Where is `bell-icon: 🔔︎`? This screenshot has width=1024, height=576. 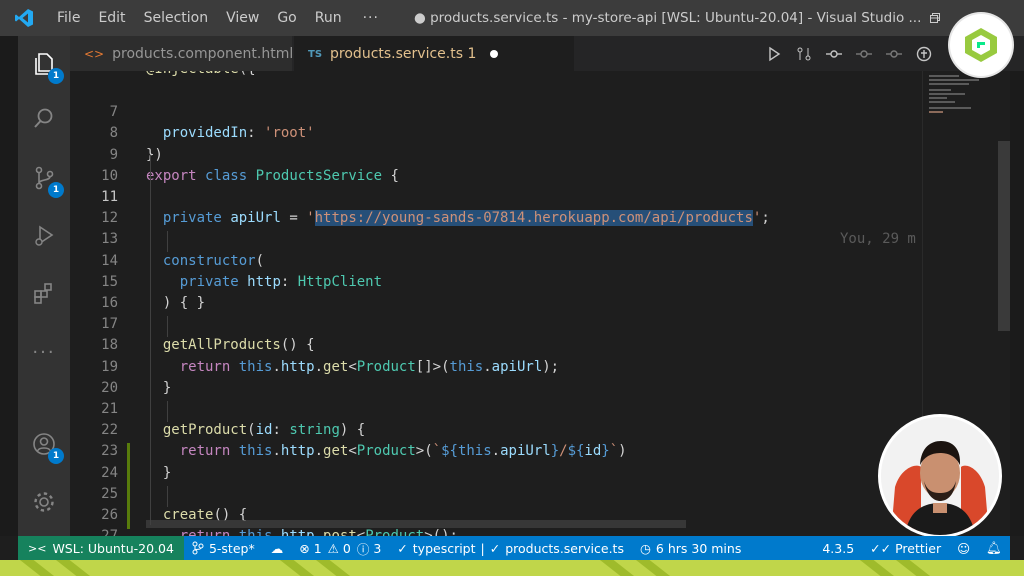
bell-icon: 🔔︎ is located at coordinates (994, 547).